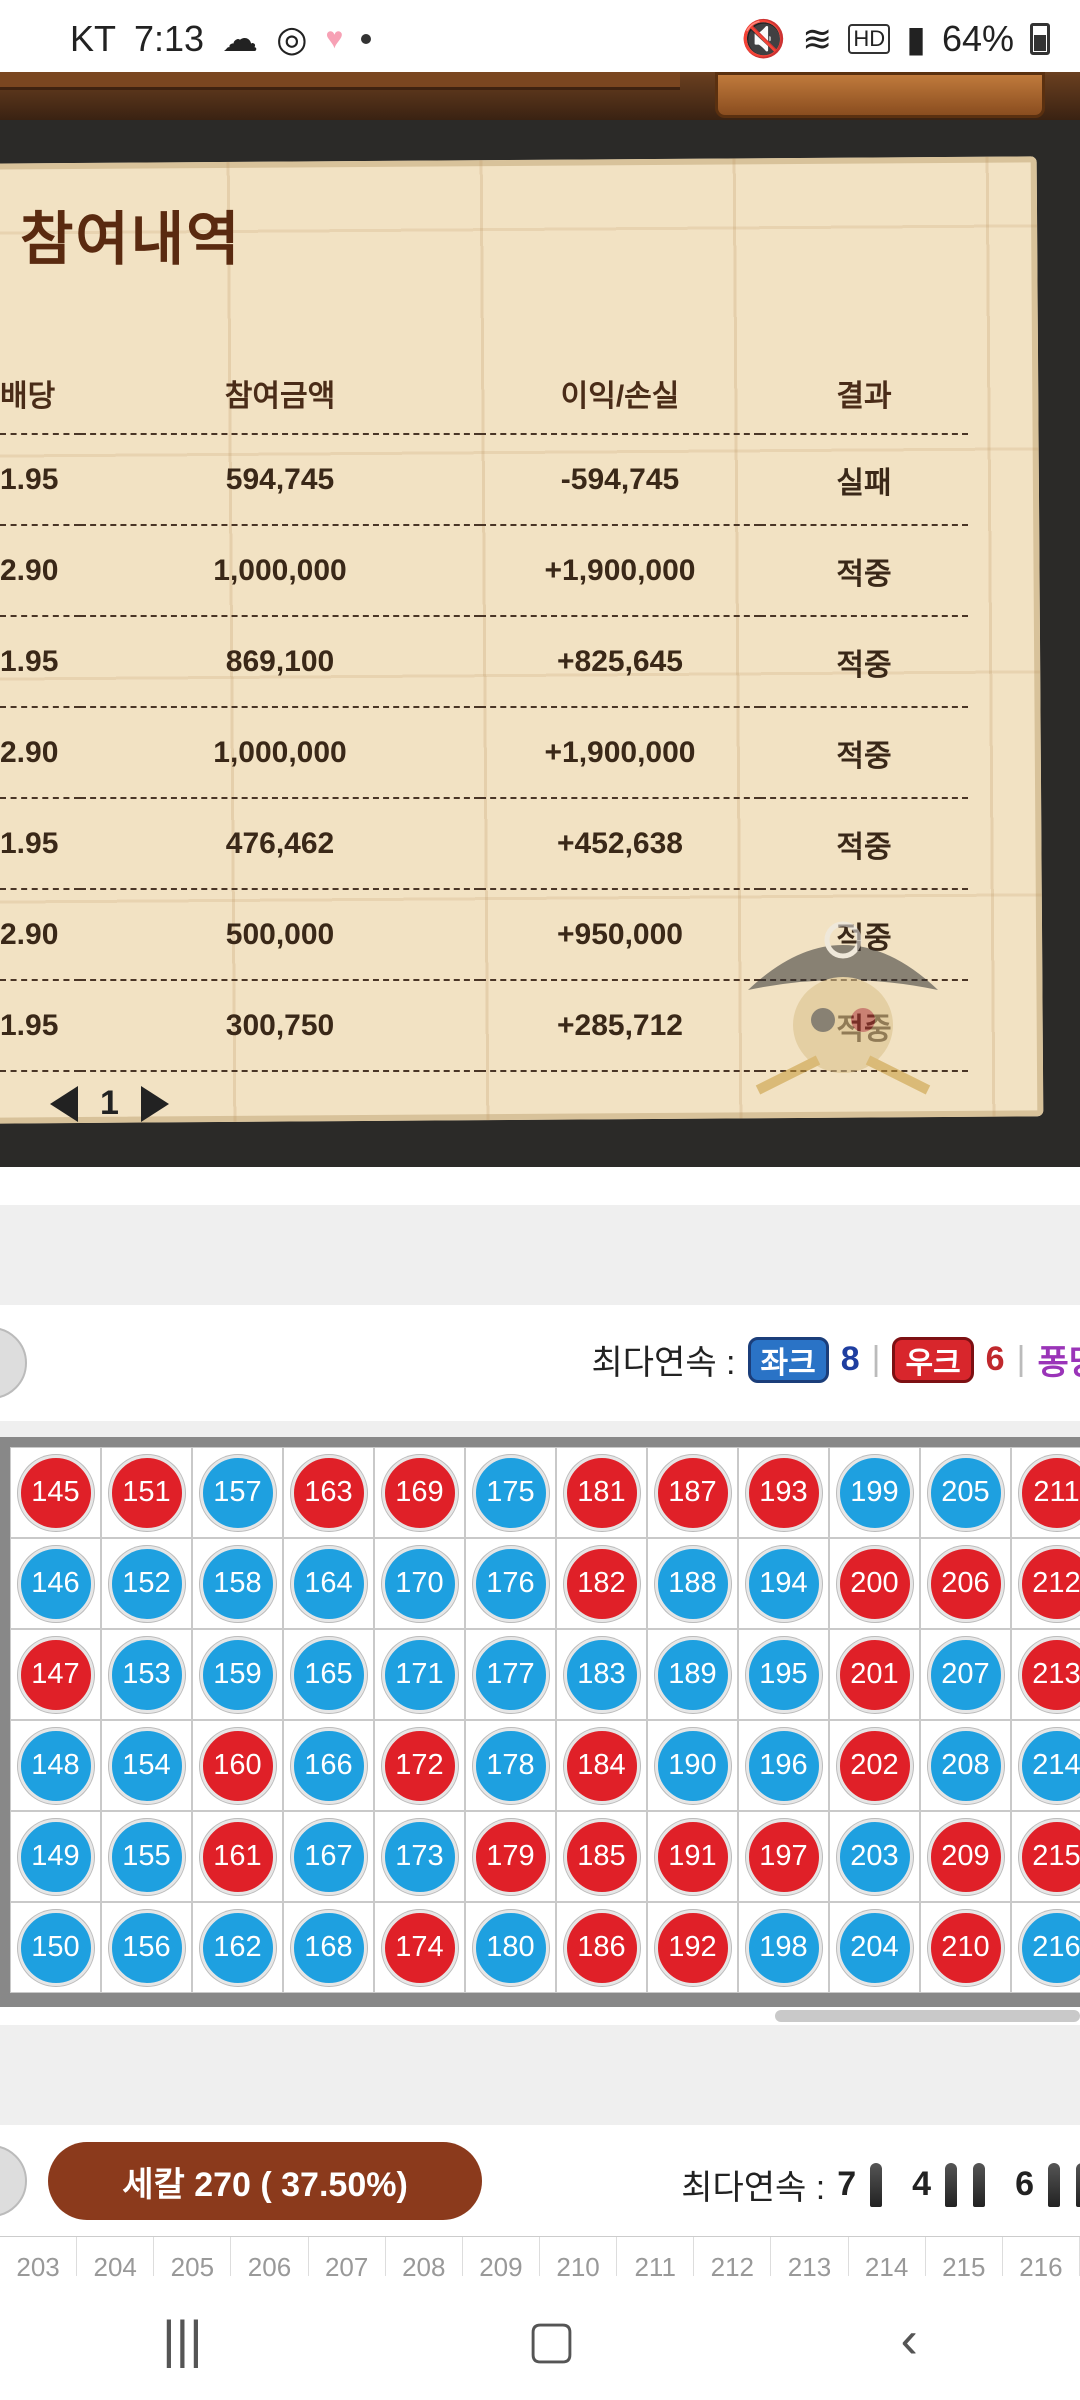  Describe the element at coordinates (40, 935) in the screenshot. I see `odds-cell: 2.90` at that location.